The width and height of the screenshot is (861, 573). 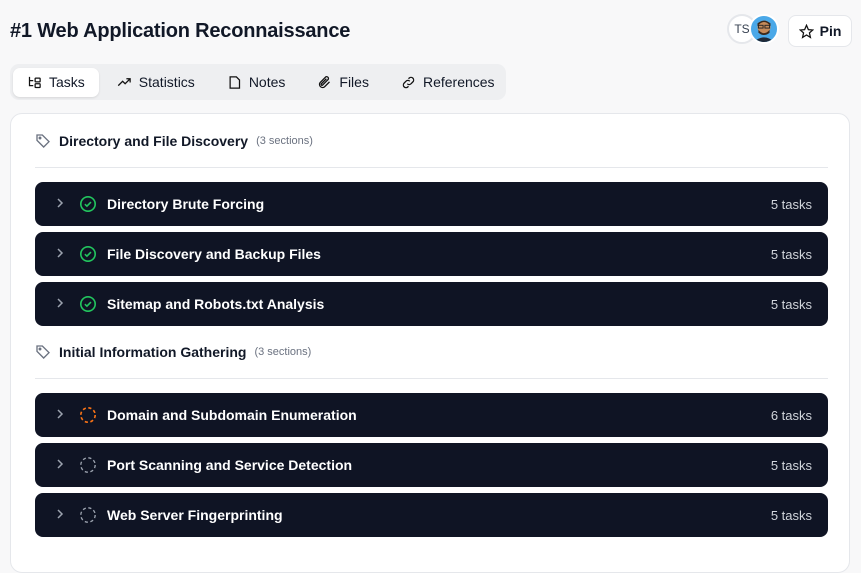 What do you see at coordinates (267, 82) in the screenshot?
I see `tab-label: Notes` at bounding box center [267, 82].